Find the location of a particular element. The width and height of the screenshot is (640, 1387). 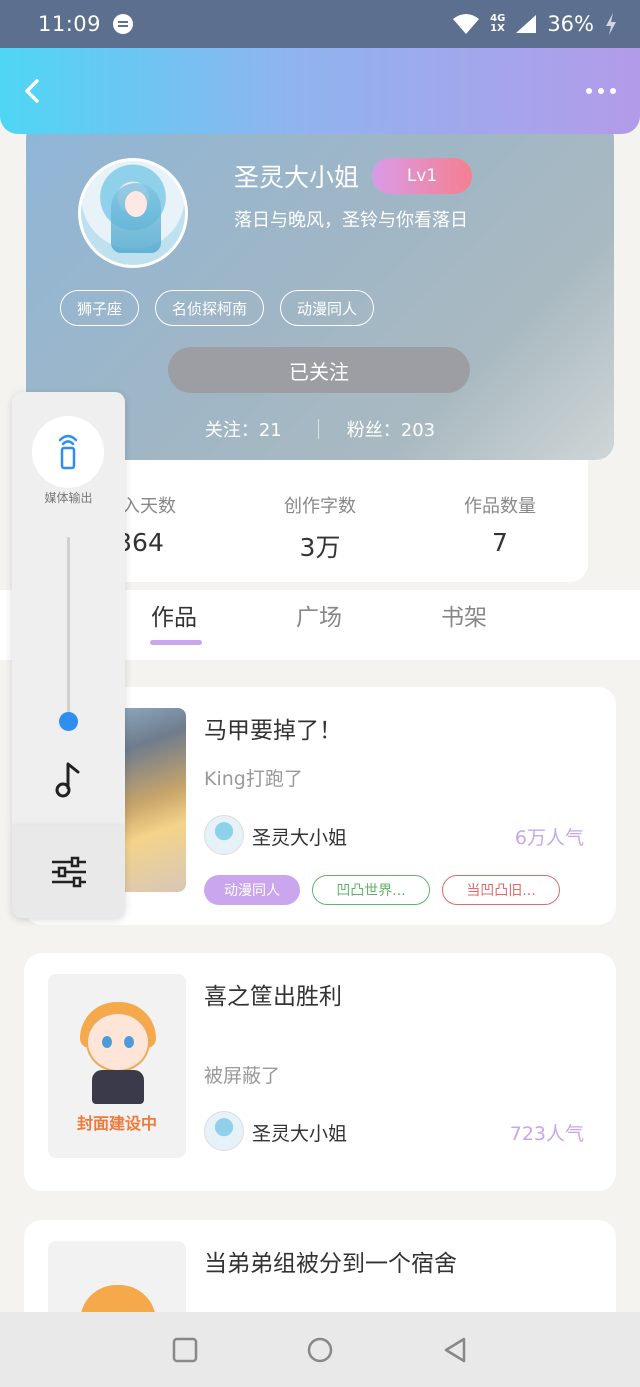

music-note-icon is located at coordinates (67, 780).